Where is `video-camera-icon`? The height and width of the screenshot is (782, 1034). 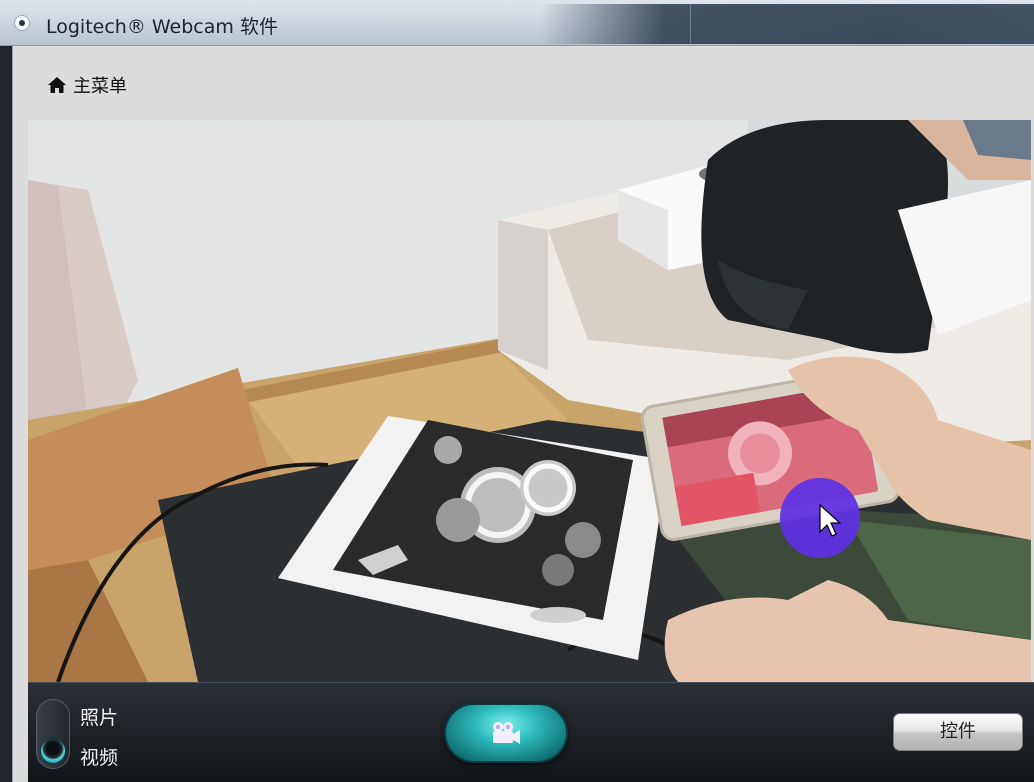 video-camera-icon is located at coordinates (506, 733).